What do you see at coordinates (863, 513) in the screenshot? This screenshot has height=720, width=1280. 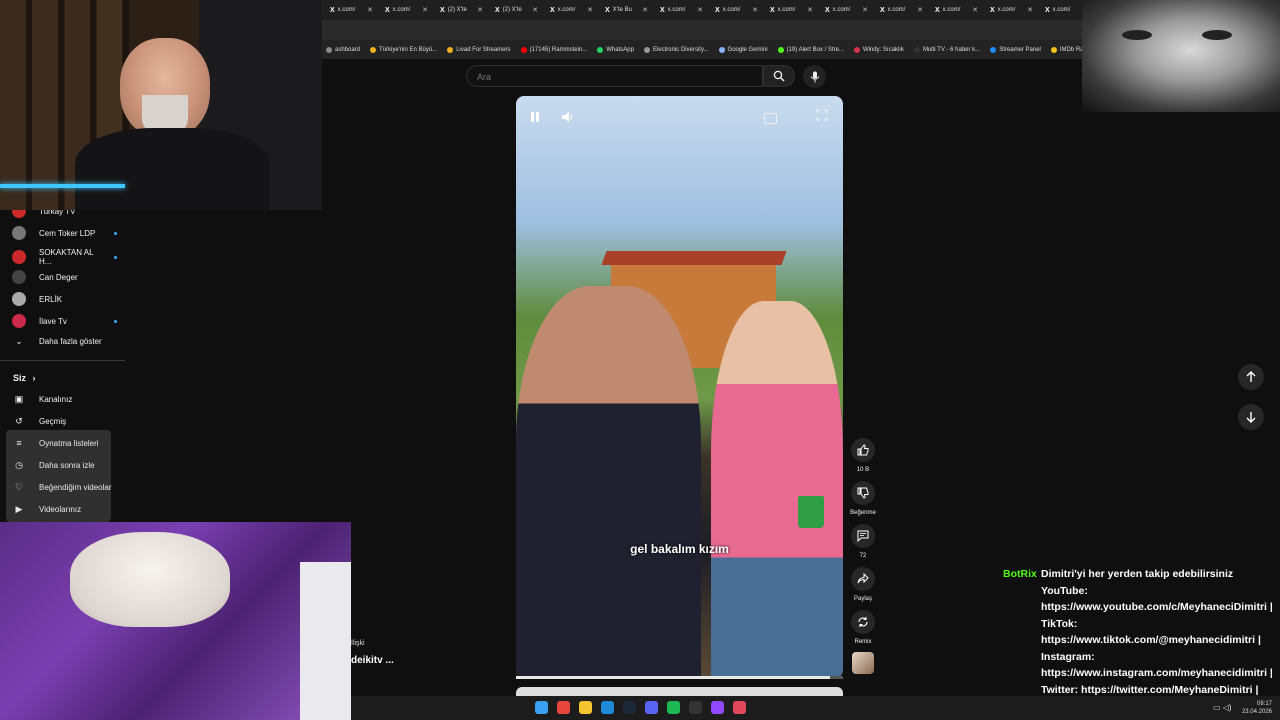 I see `dislike-label: Beğenme` at bounding box center [863, 513].